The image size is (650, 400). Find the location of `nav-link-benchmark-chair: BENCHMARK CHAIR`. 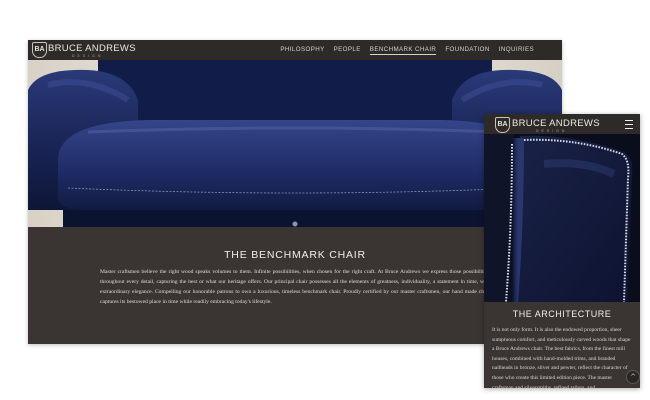

nav-link-benchmark-chair: BENCHMARK CHAIR is located at coordinates (403, 50).